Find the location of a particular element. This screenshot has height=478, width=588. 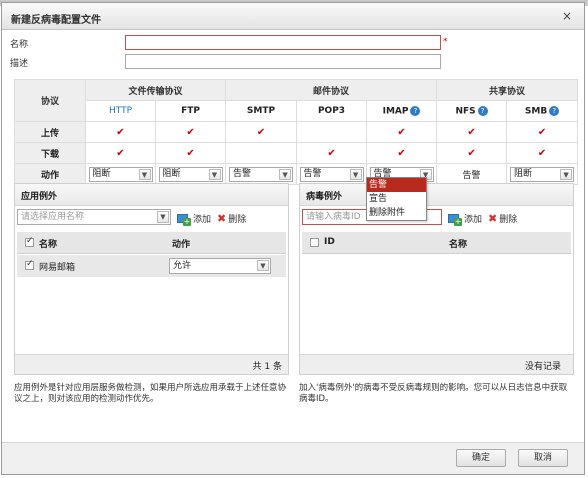

download-ftp: ✔ is located at coordinates (190, 153).